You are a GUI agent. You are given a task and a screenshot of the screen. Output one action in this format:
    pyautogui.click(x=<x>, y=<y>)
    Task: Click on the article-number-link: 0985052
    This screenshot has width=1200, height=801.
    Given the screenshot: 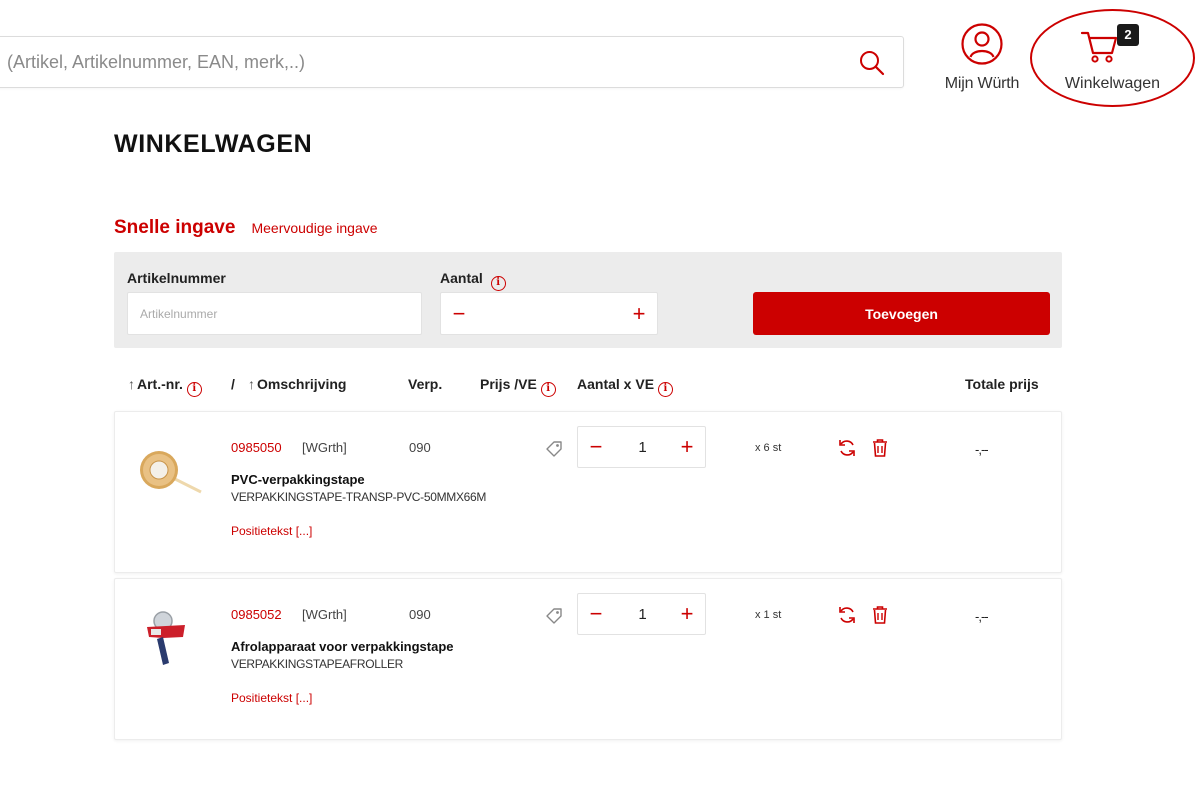 What is the action you would take?
    pyautogui.click(x=256, y=614)
    